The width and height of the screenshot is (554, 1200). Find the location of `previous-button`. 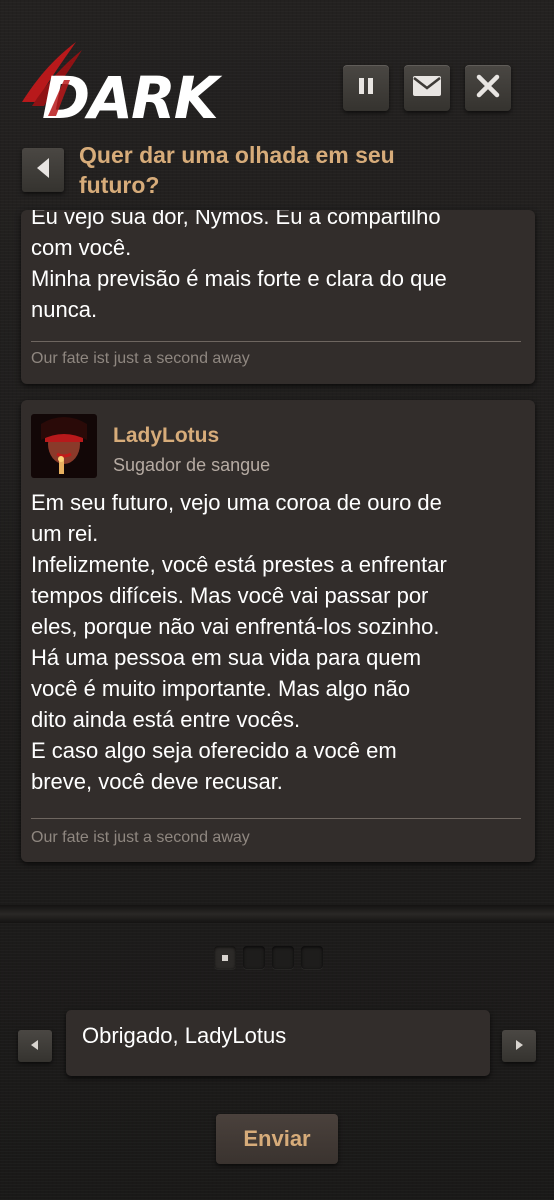

previous-button is located at coordinates (35, 1046).